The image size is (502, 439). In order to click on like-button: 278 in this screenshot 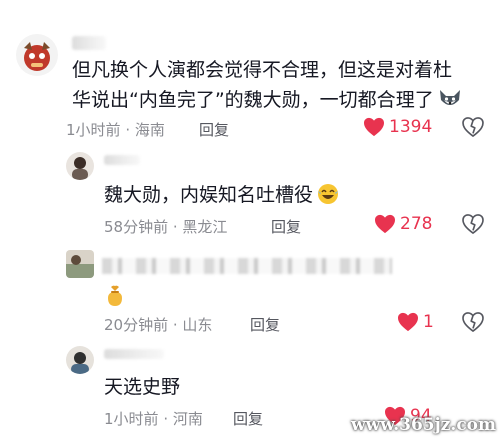, I will do `click(403, 224)`.